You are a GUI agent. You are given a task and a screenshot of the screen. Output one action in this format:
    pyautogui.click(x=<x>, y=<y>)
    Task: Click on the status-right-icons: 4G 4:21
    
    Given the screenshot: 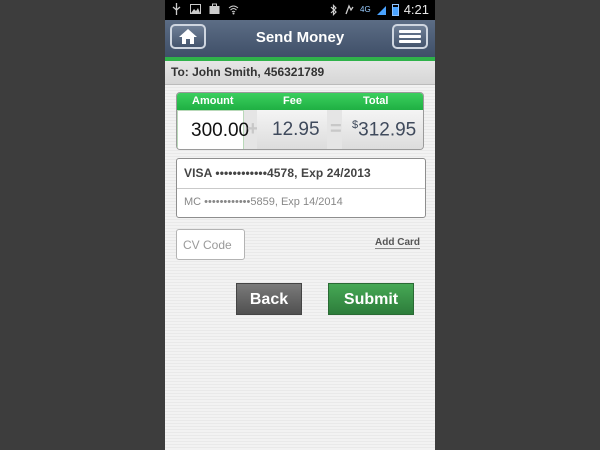 What is the action you would take?
    pyautogui.click(x=378, y=9)
    